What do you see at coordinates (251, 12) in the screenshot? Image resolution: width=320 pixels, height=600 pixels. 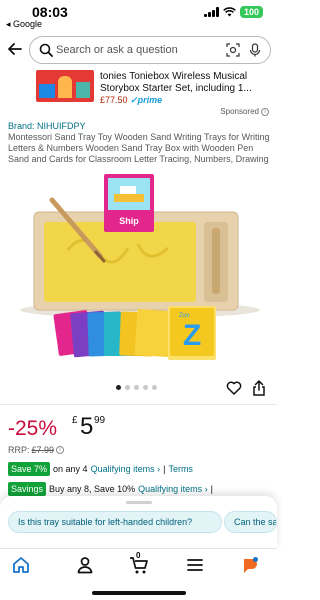 I see `battery-indicator: 100` at bounding box center [251, 12].